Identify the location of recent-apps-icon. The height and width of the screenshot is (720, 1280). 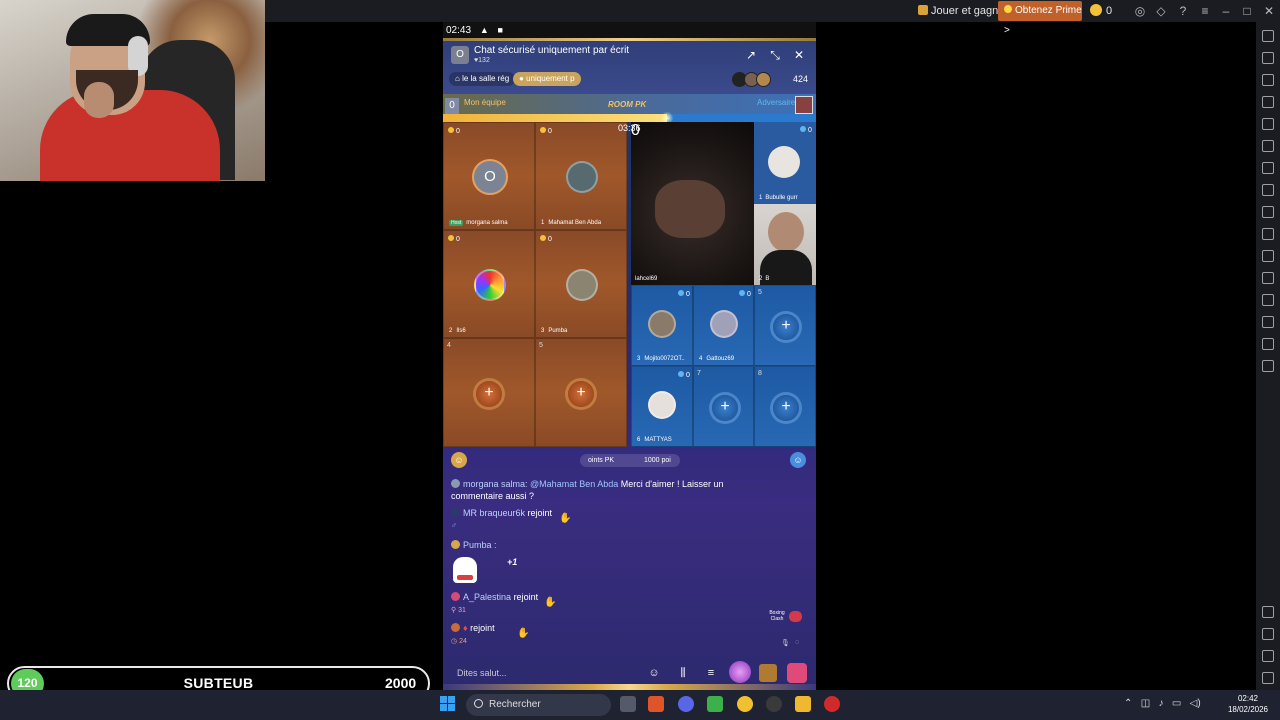
(1268, 678).